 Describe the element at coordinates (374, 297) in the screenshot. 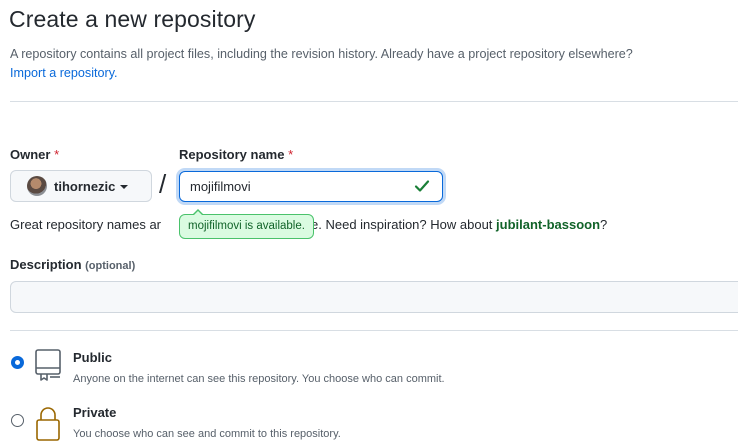

I see `description-input` at that location.